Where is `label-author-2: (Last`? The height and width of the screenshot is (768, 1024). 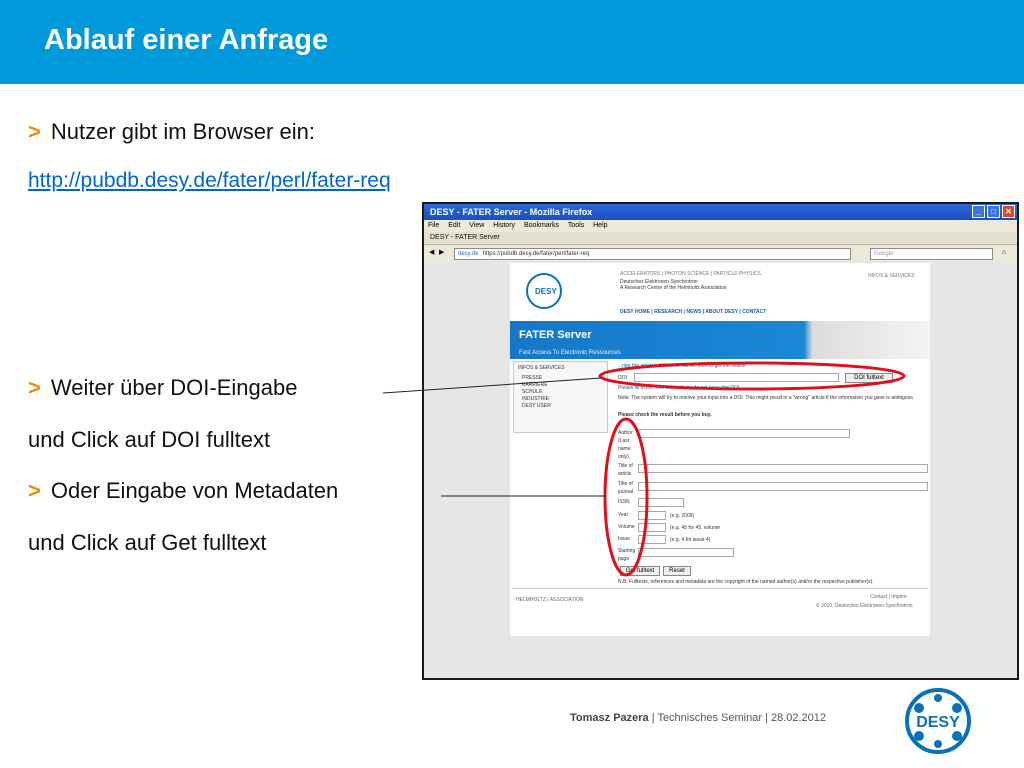
label-author-2: (Last is located at coordinates (624, 441).